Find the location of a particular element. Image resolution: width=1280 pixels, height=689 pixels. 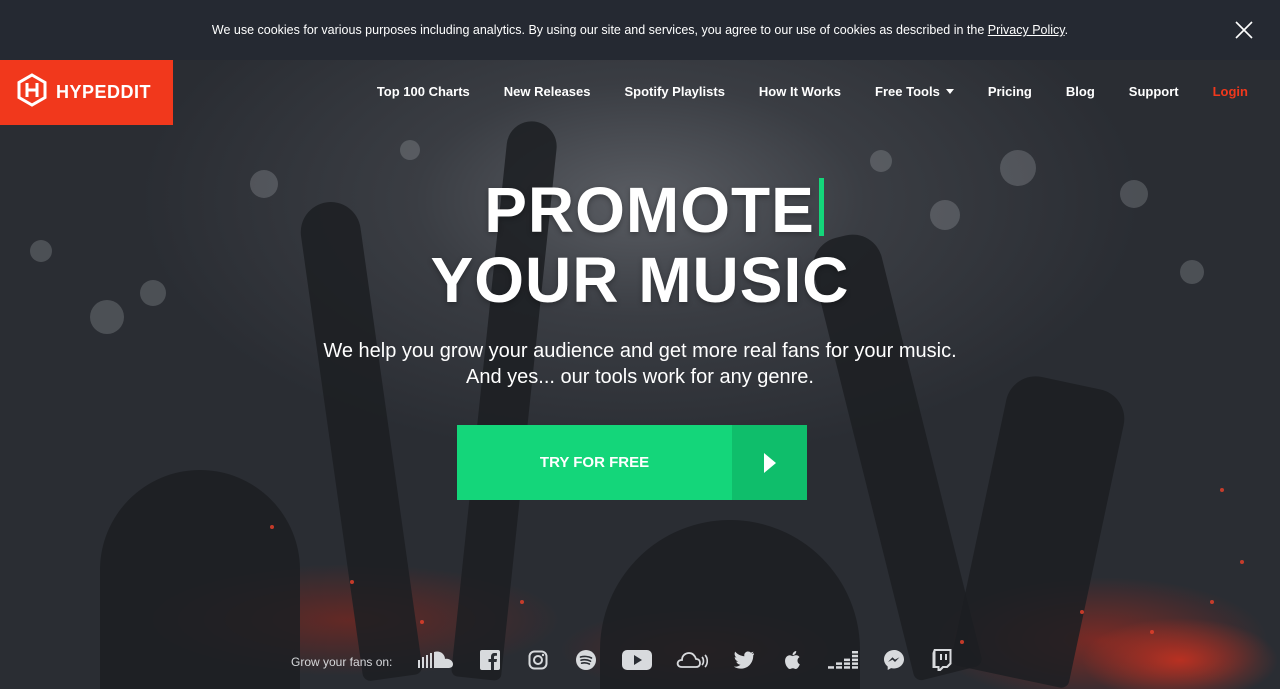

brand-logo: HYPEDDIT is located at coordinates (86, 92).